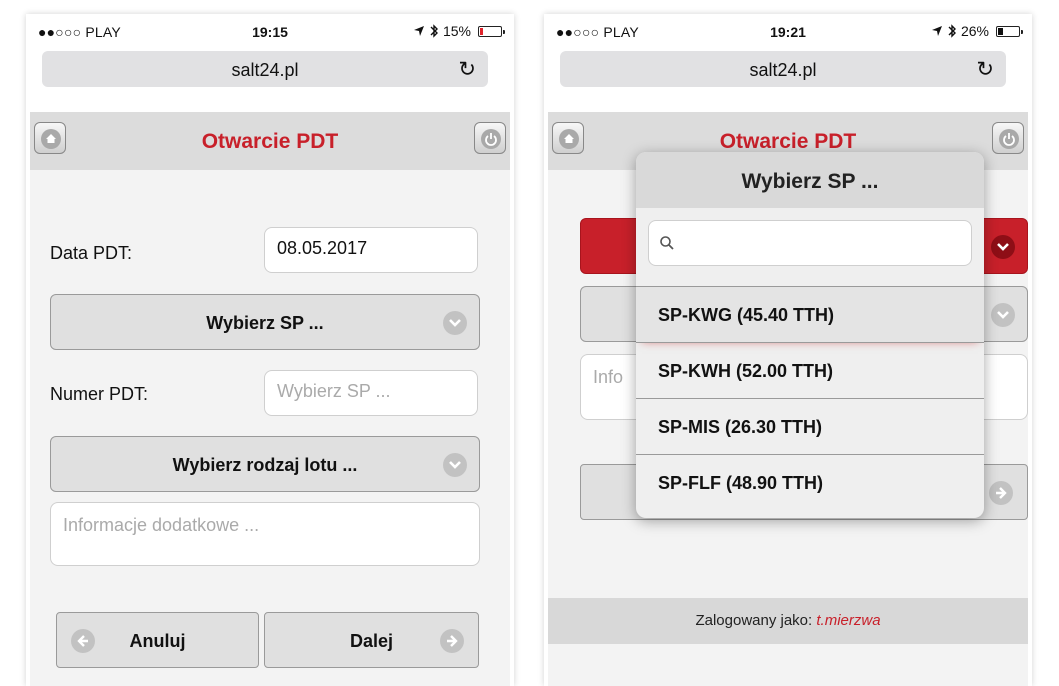  I want to click on date-label: Data PDT:, so click(91, 253).